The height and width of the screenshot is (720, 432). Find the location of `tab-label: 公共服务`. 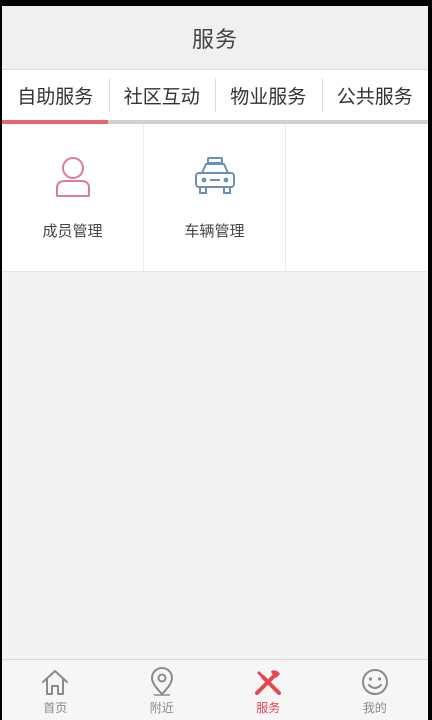

tab-label: 公共服务 is located at coordinates (374, 96).